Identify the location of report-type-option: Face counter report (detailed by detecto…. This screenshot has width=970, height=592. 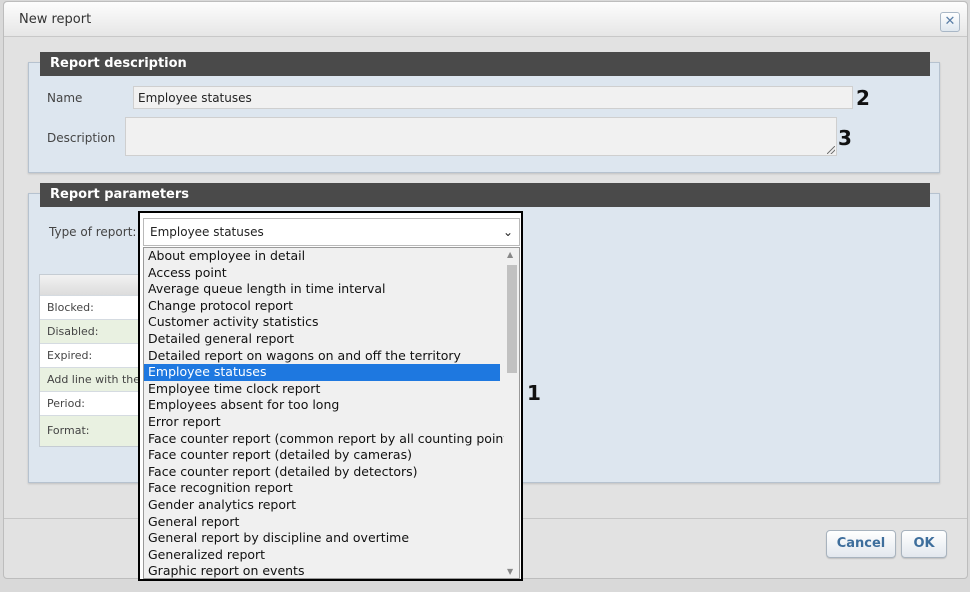
(322, 472).